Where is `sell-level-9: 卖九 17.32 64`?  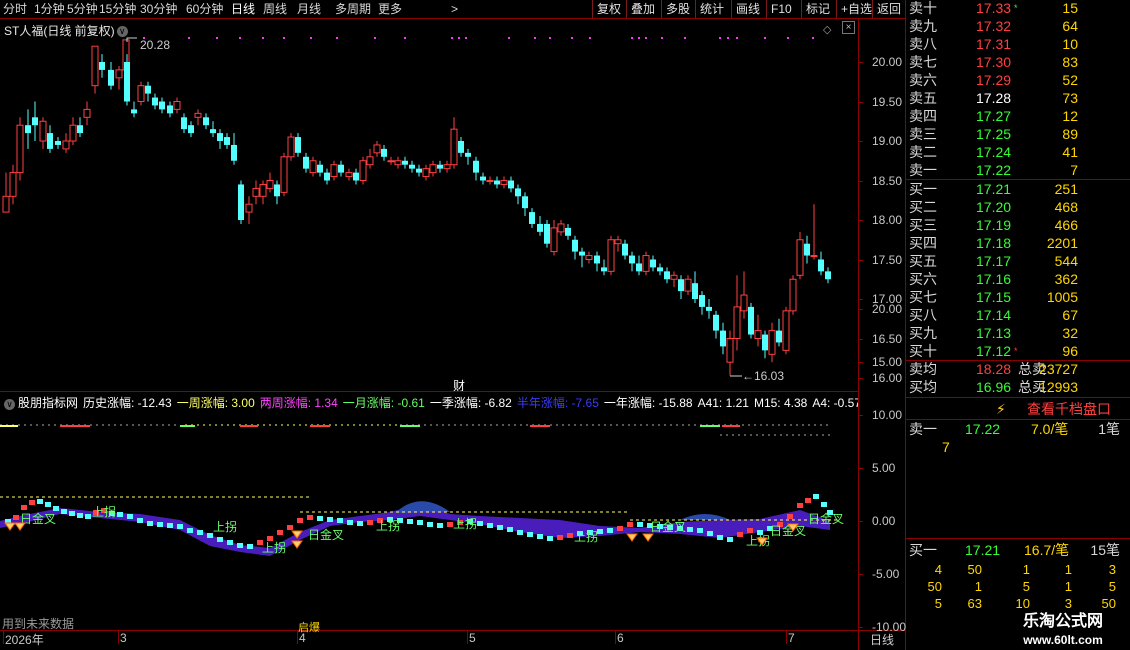
sell-level-9: 卖九 17.32 64 is located at coordinates (1018, 26).